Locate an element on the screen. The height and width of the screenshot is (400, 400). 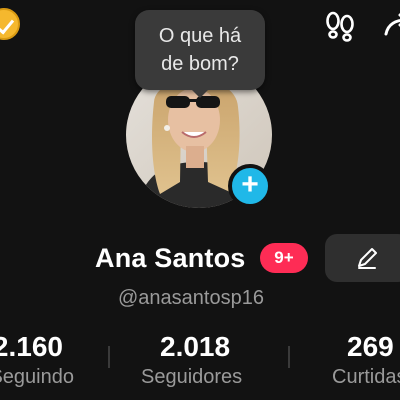
profile-handle: @anasantosp16 is located at coordinates (191, 298).